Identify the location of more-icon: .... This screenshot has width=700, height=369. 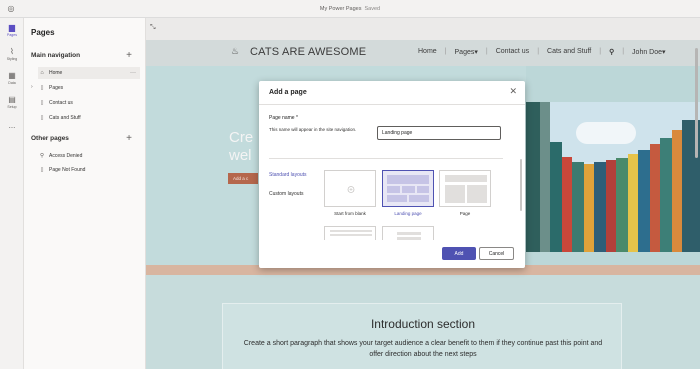
(12, 125).